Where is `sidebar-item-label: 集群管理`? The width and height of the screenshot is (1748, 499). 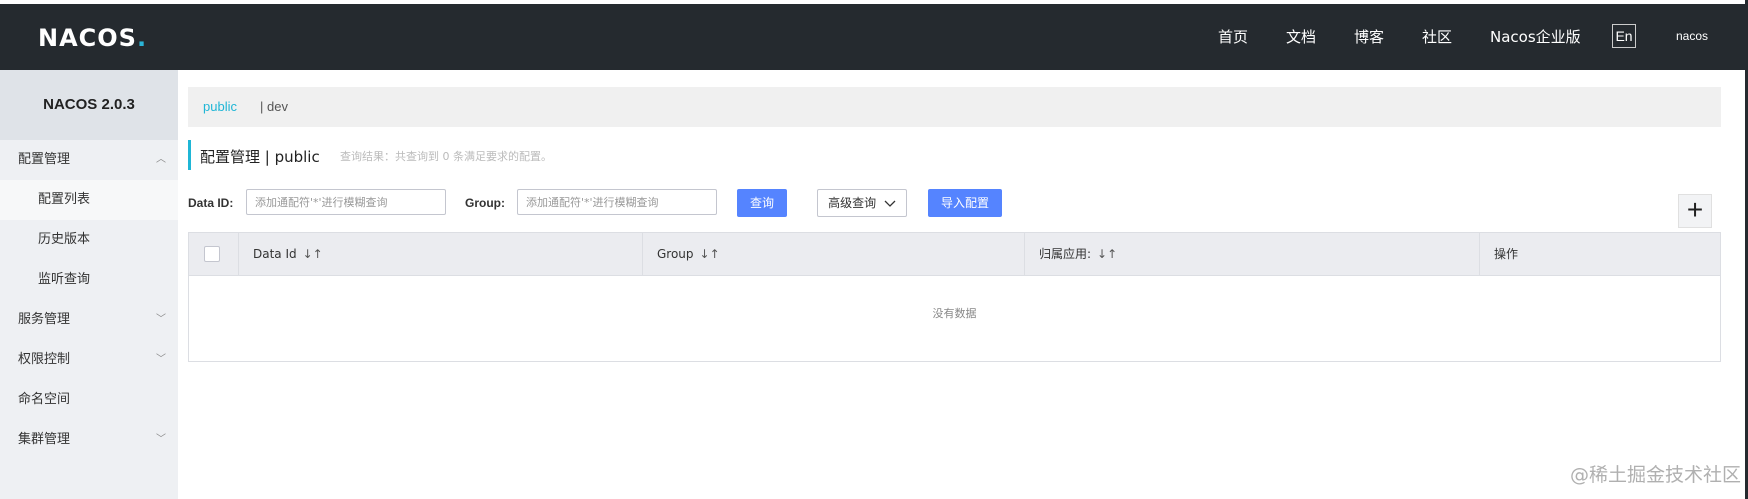 sidebar-item-label: 集群管理 is located at coordinates (44, 439).